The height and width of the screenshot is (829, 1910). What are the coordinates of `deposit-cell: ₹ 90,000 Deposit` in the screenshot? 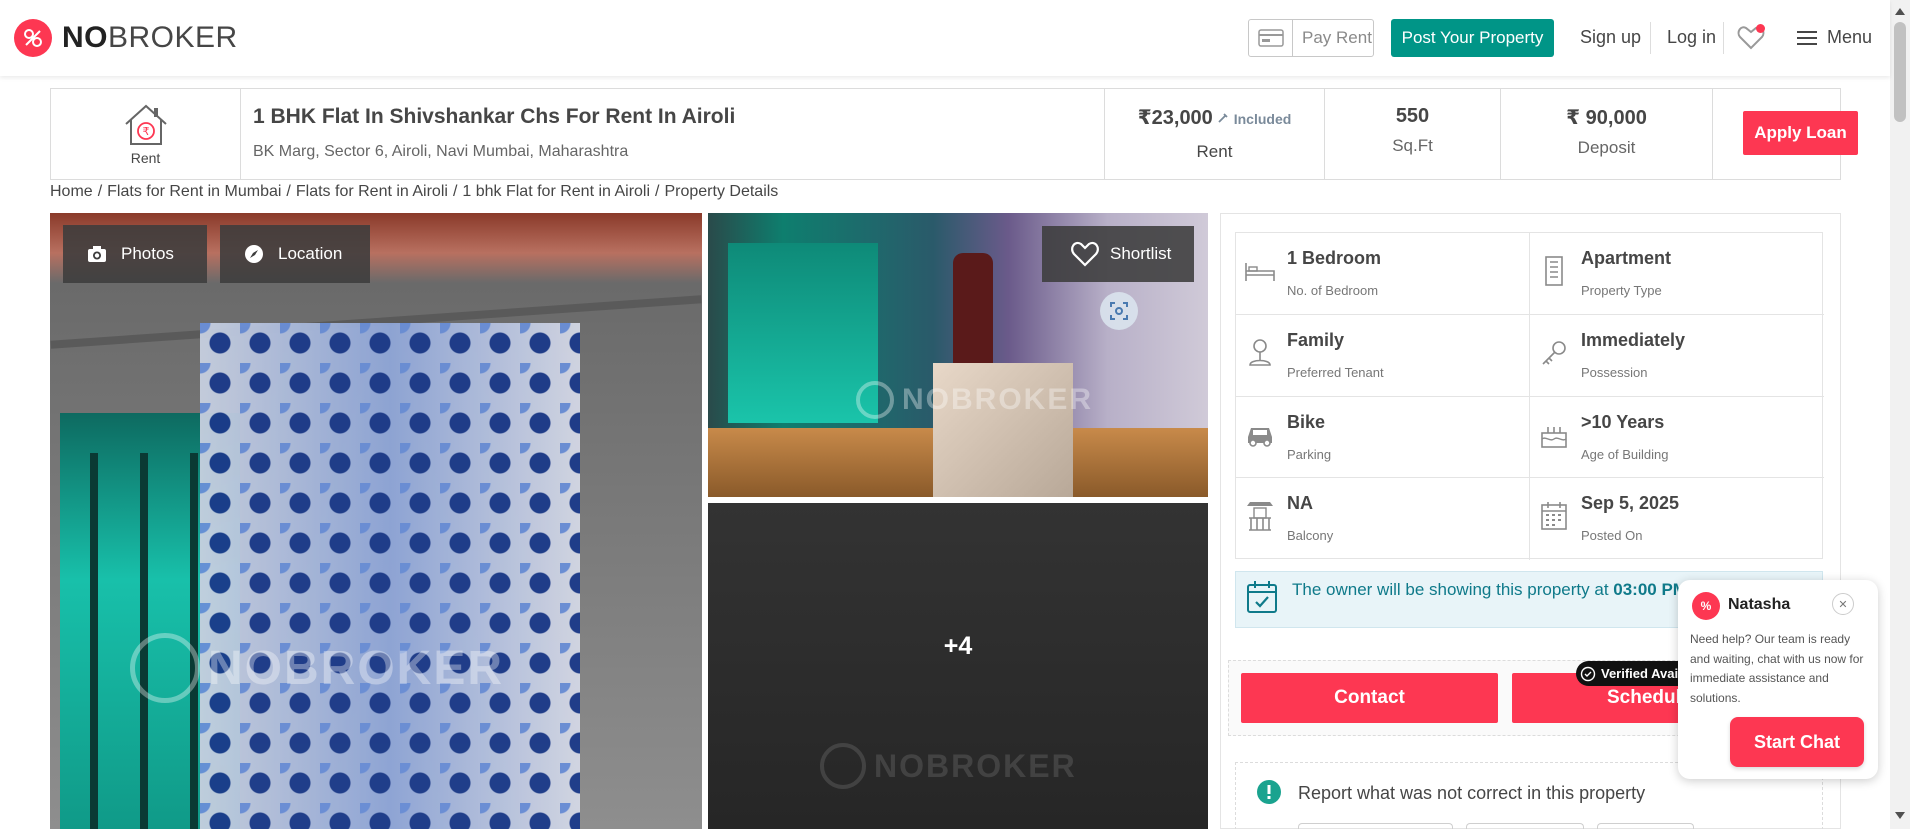 It's located at (1607, 134).